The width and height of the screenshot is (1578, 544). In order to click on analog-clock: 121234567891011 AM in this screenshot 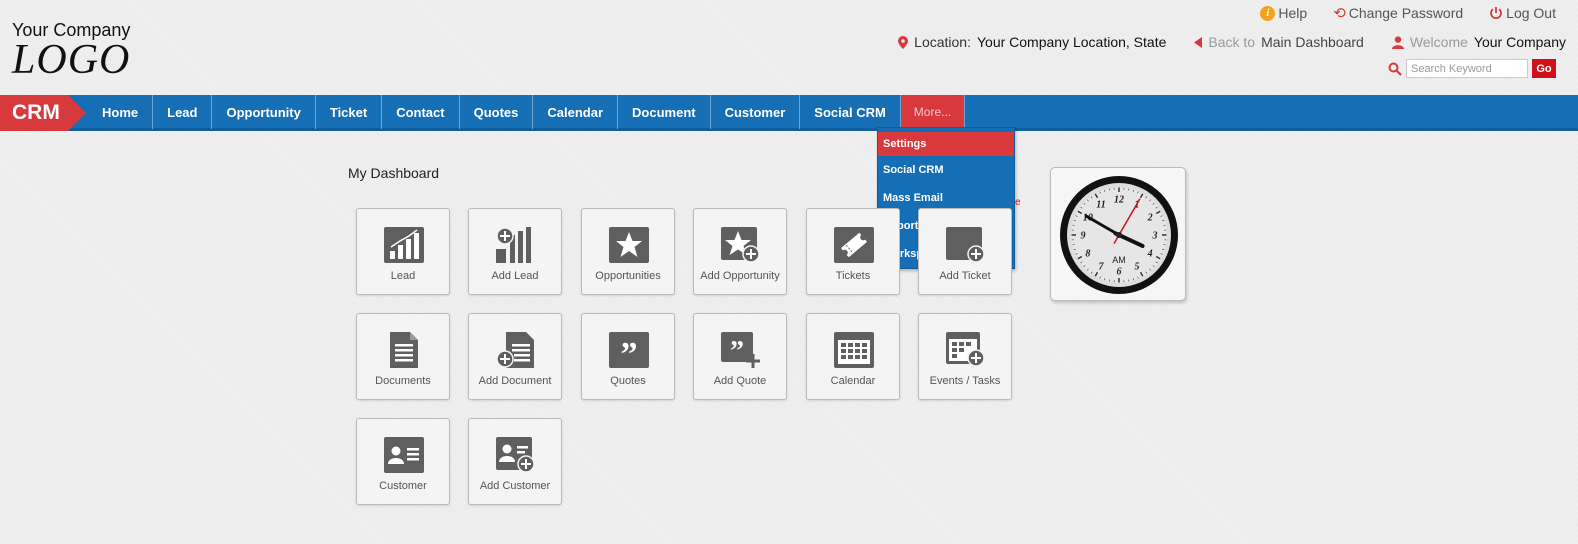, I will do `click(1119, 235)`.